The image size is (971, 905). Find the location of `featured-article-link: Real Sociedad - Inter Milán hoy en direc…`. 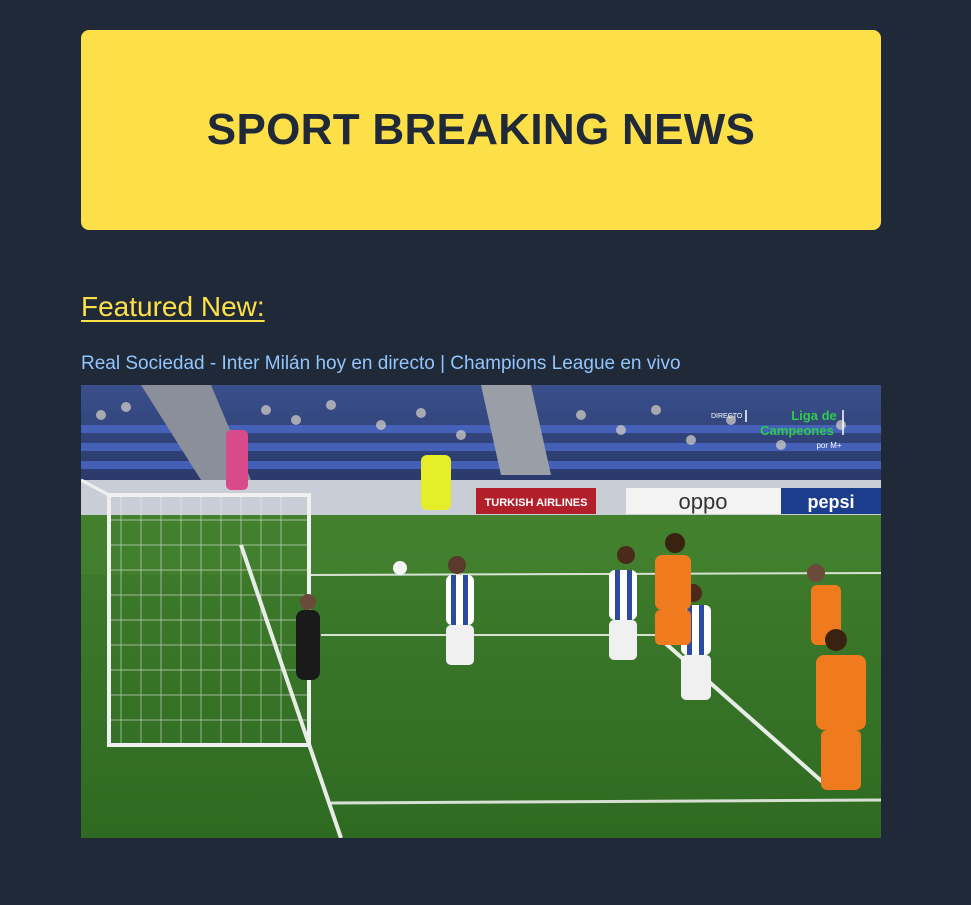

featured-article-link: Real Sociedad - Inter Milán hoy en direc… is located at coordinates (381, 364).